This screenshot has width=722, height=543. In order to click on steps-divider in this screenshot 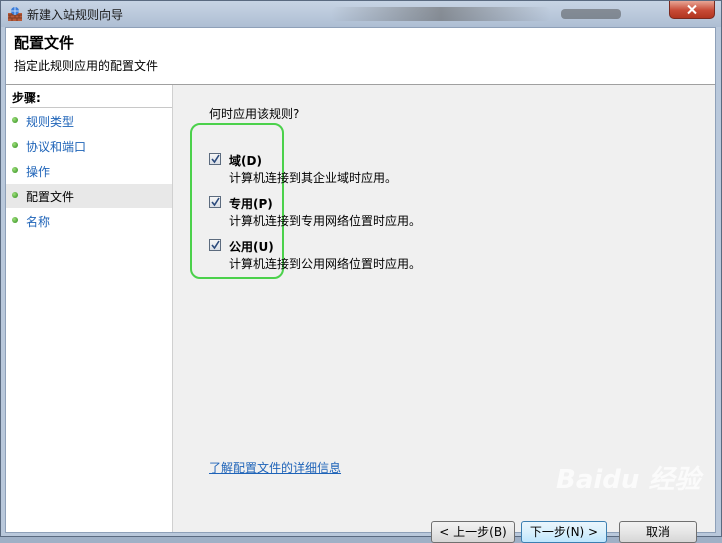, I will do `click(91, 107)`.